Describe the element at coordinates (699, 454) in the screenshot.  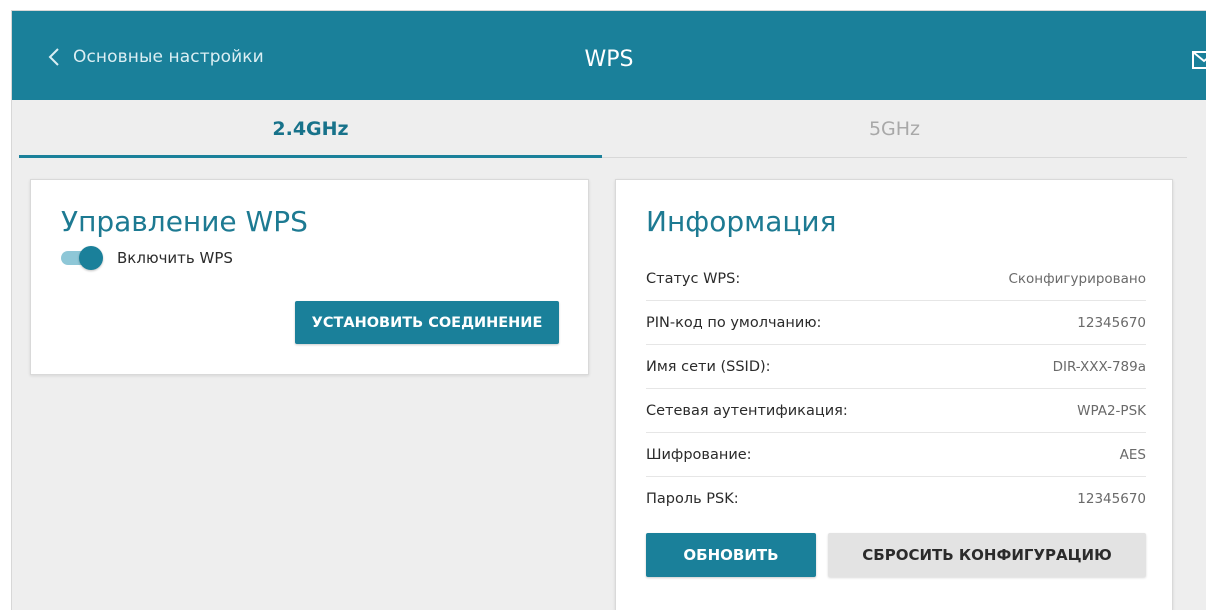
I see `info-label: Шифрование:` at that location.